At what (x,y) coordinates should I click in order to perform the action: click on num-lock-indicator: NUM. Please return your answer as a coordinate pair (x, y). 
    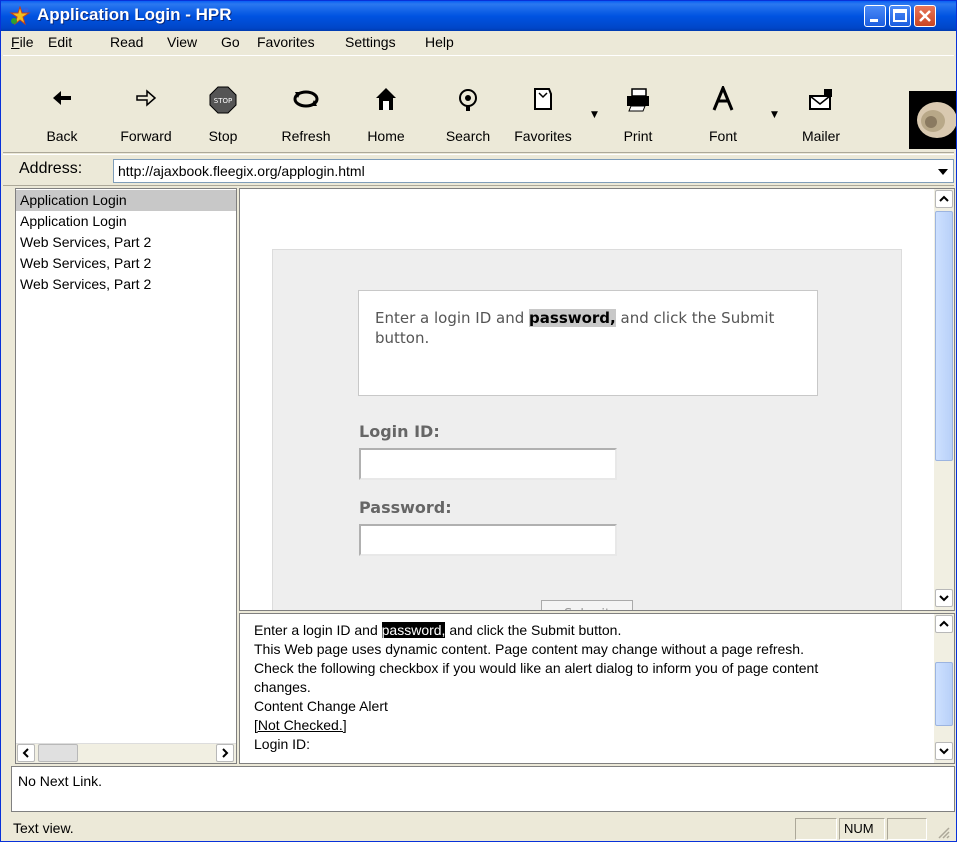
    Looking at the image, I should click on (862, 829).